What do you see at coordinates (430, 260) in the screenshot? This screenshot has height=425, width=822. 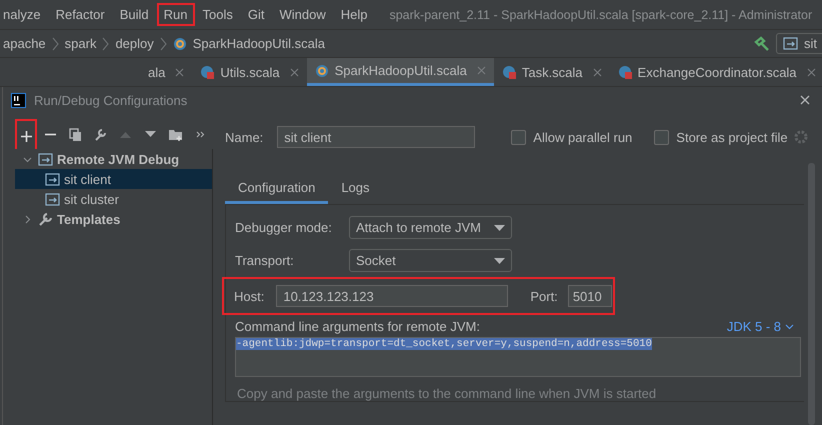 I see `dropdown: Socket` at bounding box center [430, 260].